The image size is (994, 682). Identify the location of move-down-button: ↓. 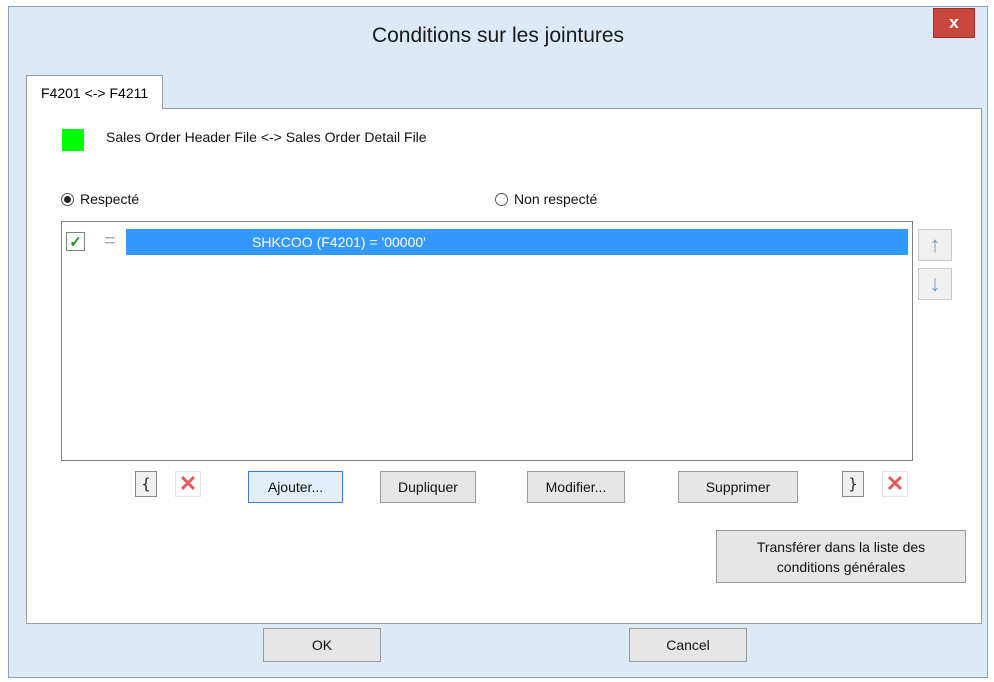
(935, 284).